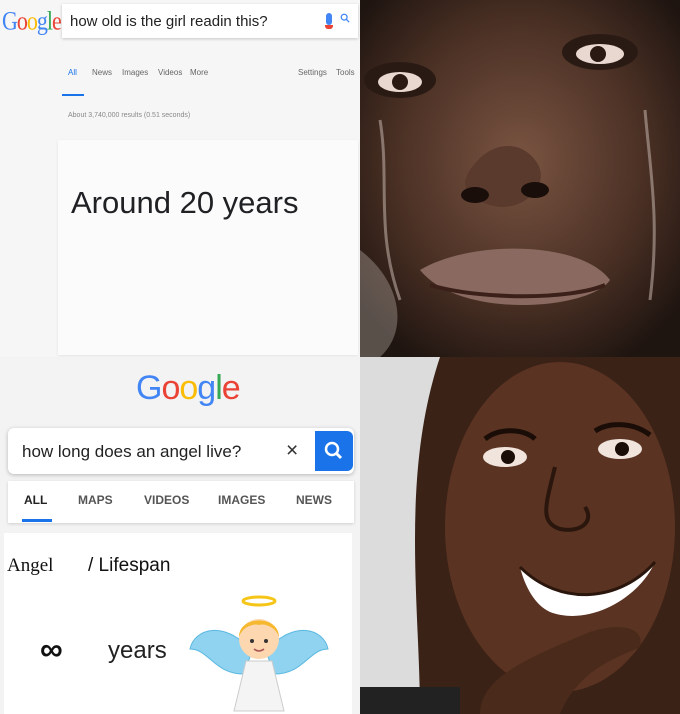 This screenshot has width=680, height=714. I want to click on search-query: how old is the girl readin this?, so click(169, 21).